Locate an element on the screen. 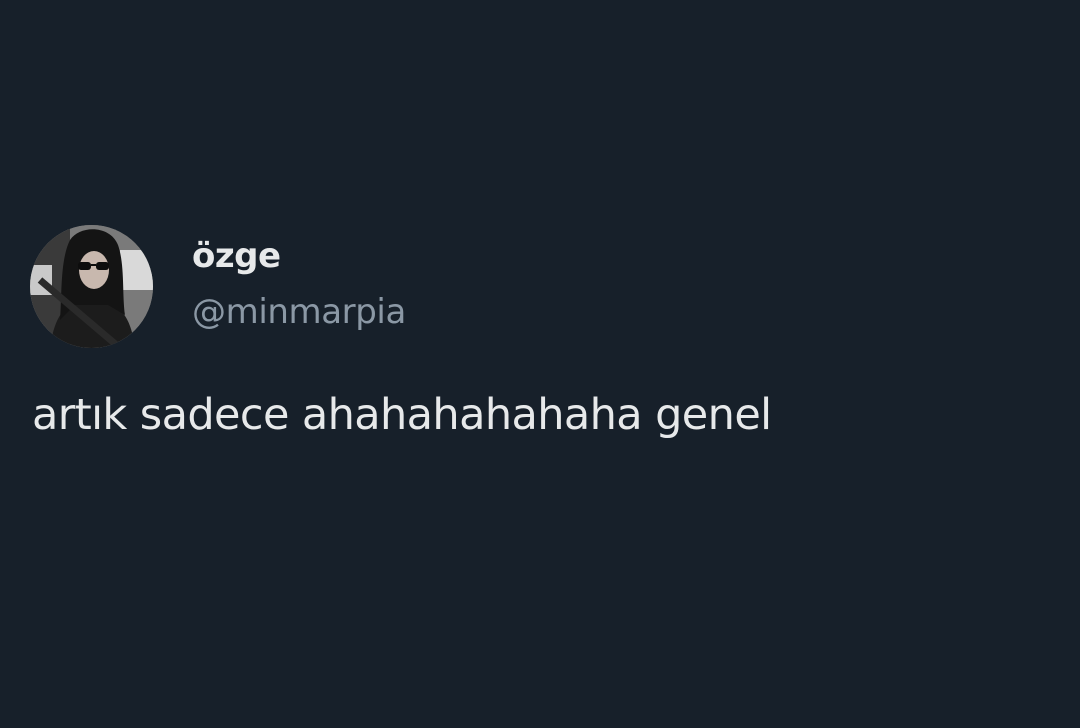 This screenshot has width=1080, height=728. avatar is located at coordinates (91, 286).